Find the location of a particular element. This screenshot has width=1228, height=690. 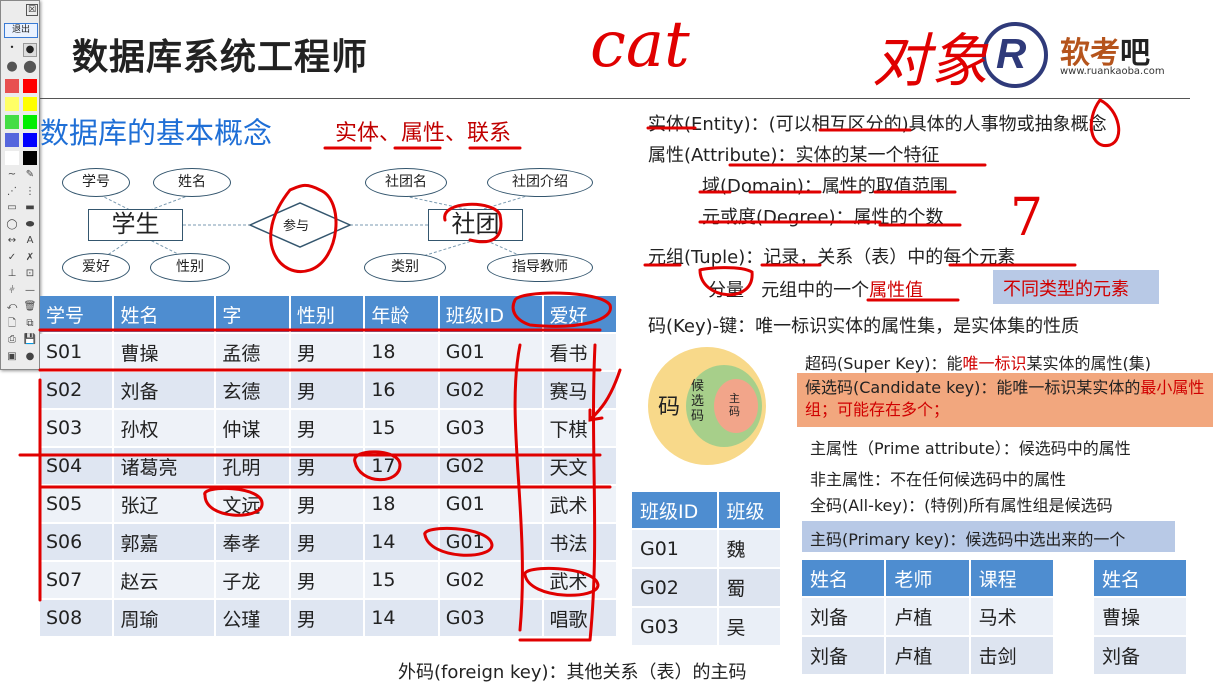

toolbar-tool-icon: ⋰ is located at coordinates (12, 192).